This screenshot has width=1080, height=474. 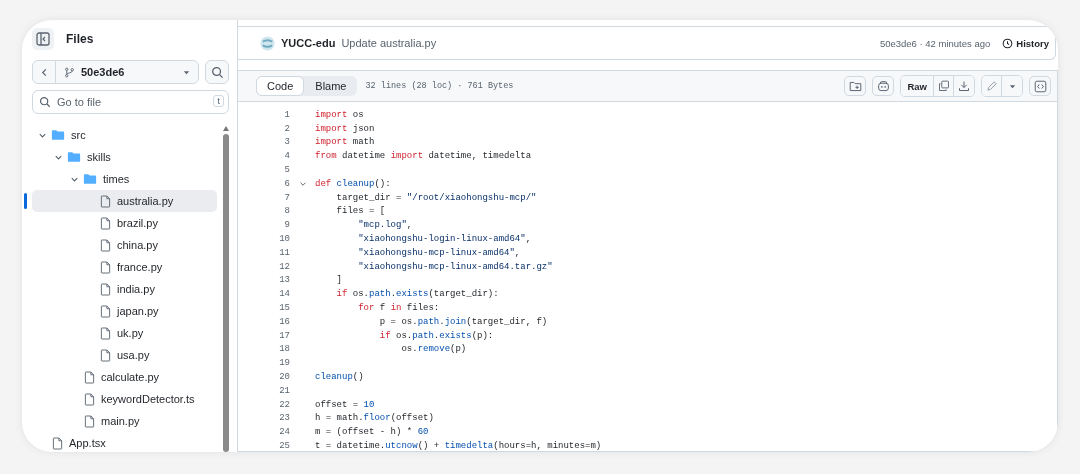 I want to click on history-button: History, so click(x=1025, y=43).